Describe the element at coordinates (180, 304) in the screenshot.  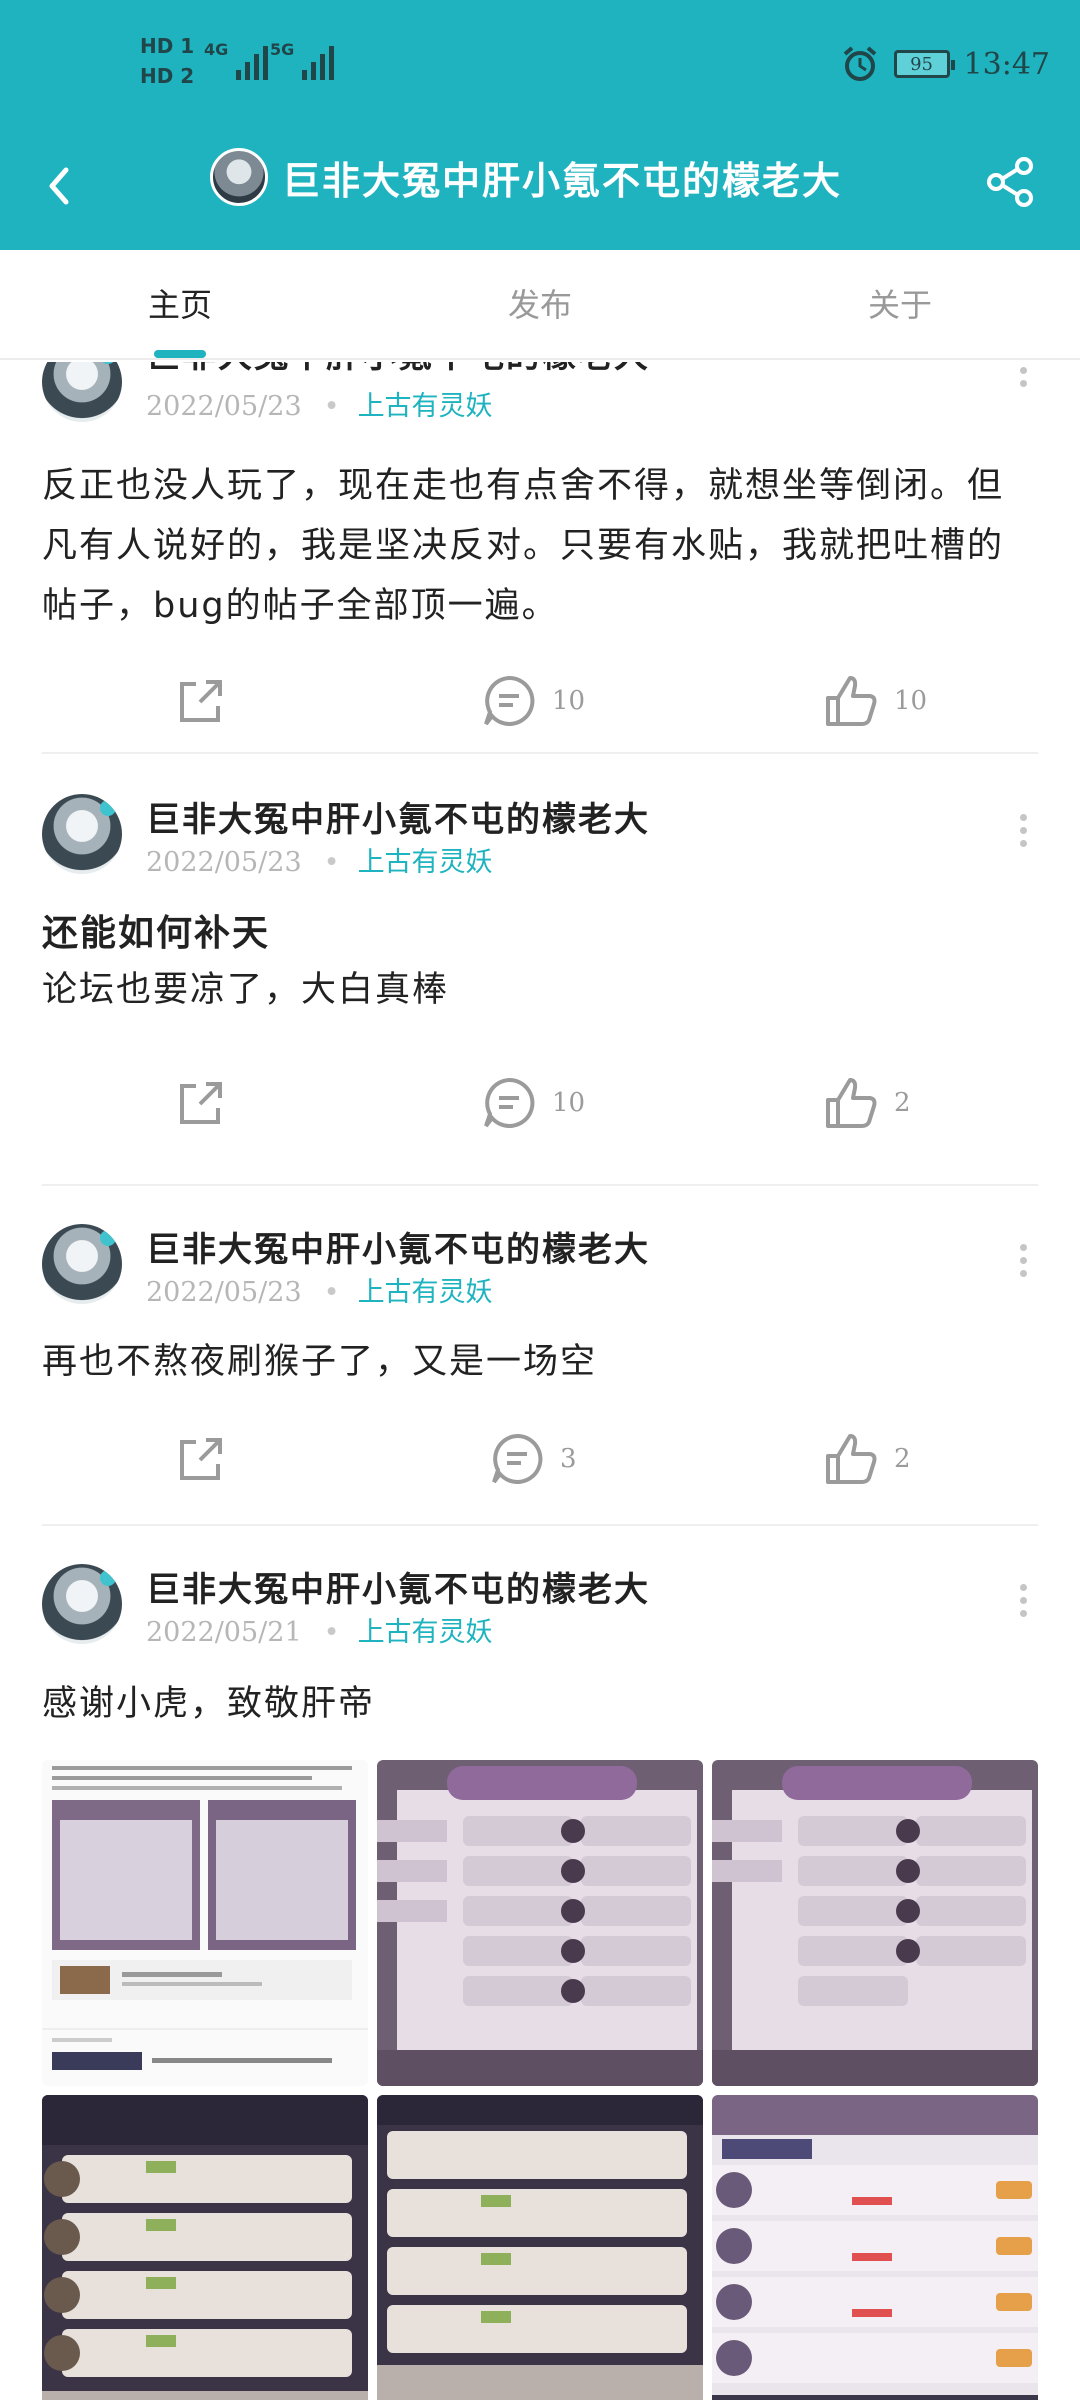
I see `tab-home: 主页` at that location.